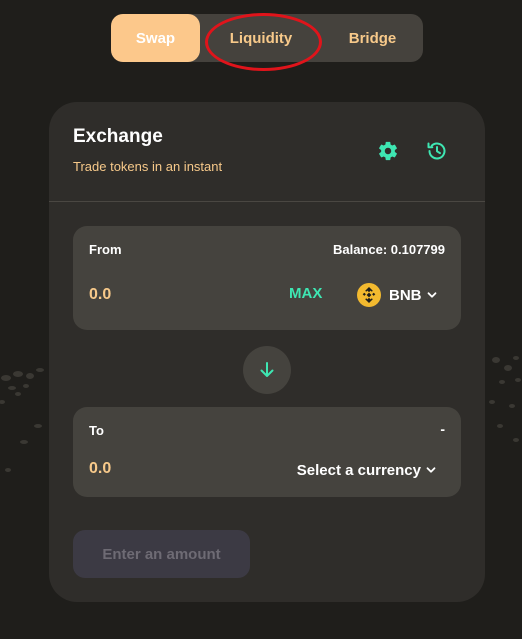 The width and height of the screenshot is (522, 639). What do you see at coordinates (369, 295) in the screenshot?
I see `bnb-logo-icon` at bounding box center [369, 295].